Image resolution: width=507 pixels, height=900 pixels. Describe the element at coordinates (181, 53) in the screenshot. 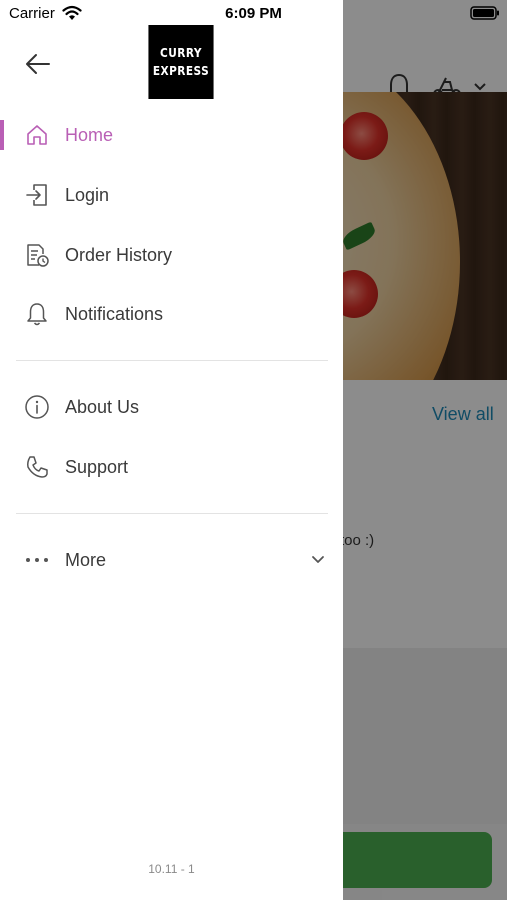

I see `logo-line-1: CURRY` at that location.